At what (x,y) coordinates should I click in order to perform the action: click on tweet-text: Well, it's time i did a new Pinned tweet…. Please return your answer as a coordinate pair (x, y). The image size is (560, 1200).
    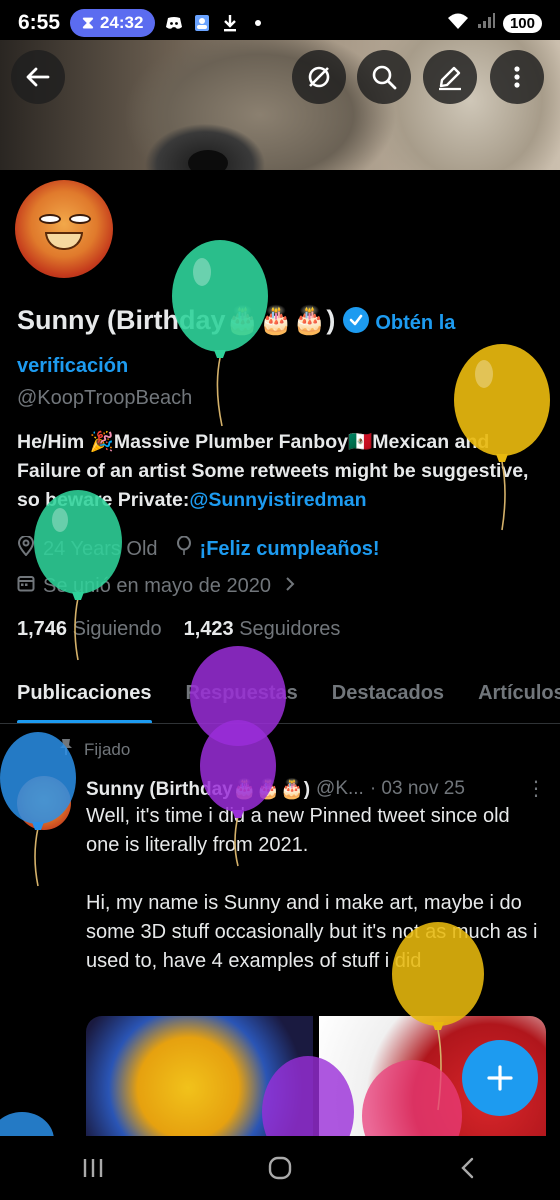
    Looking at the image, I should click on (313, 889).